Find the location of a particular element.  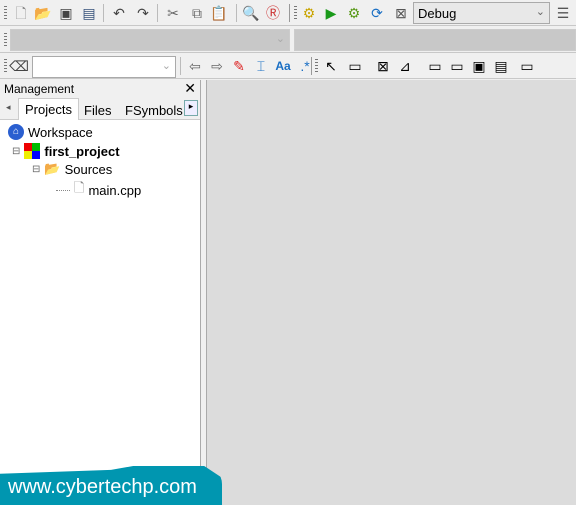

rebuild-icon: ⟳ is located at coordinates (377, 13).